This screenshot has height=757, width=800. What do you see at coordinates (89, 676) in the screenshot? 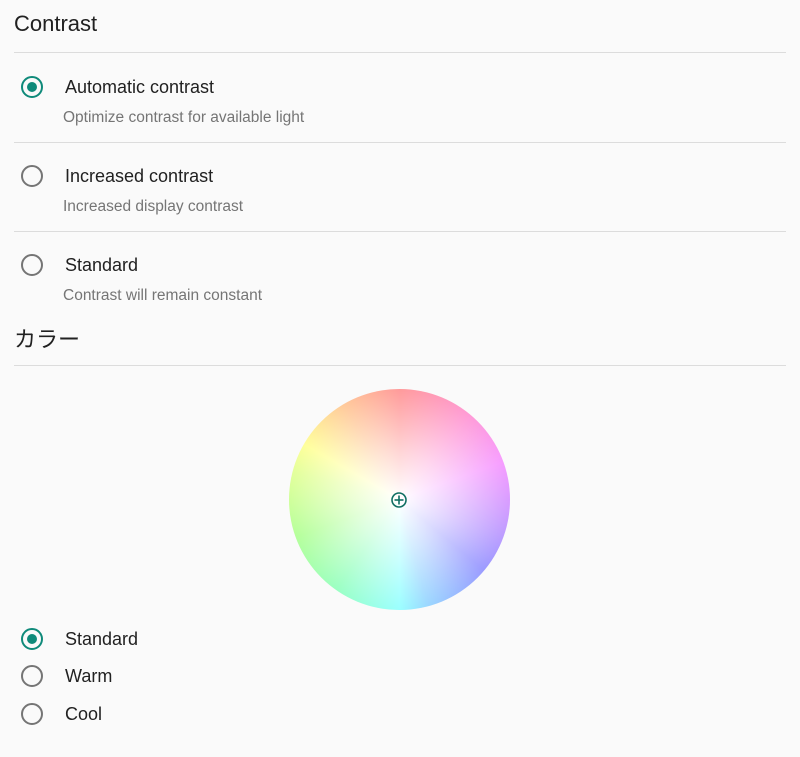
I see `color-option-label: Warm` at bounding box center [89, 676].